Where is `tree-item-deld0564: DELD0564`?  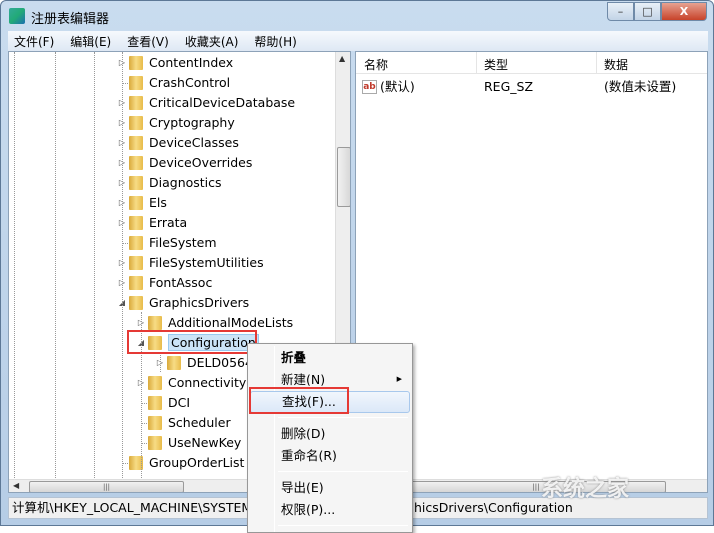 tree-item-deld0564: DELD0564 is located at coordinates (210, 363).